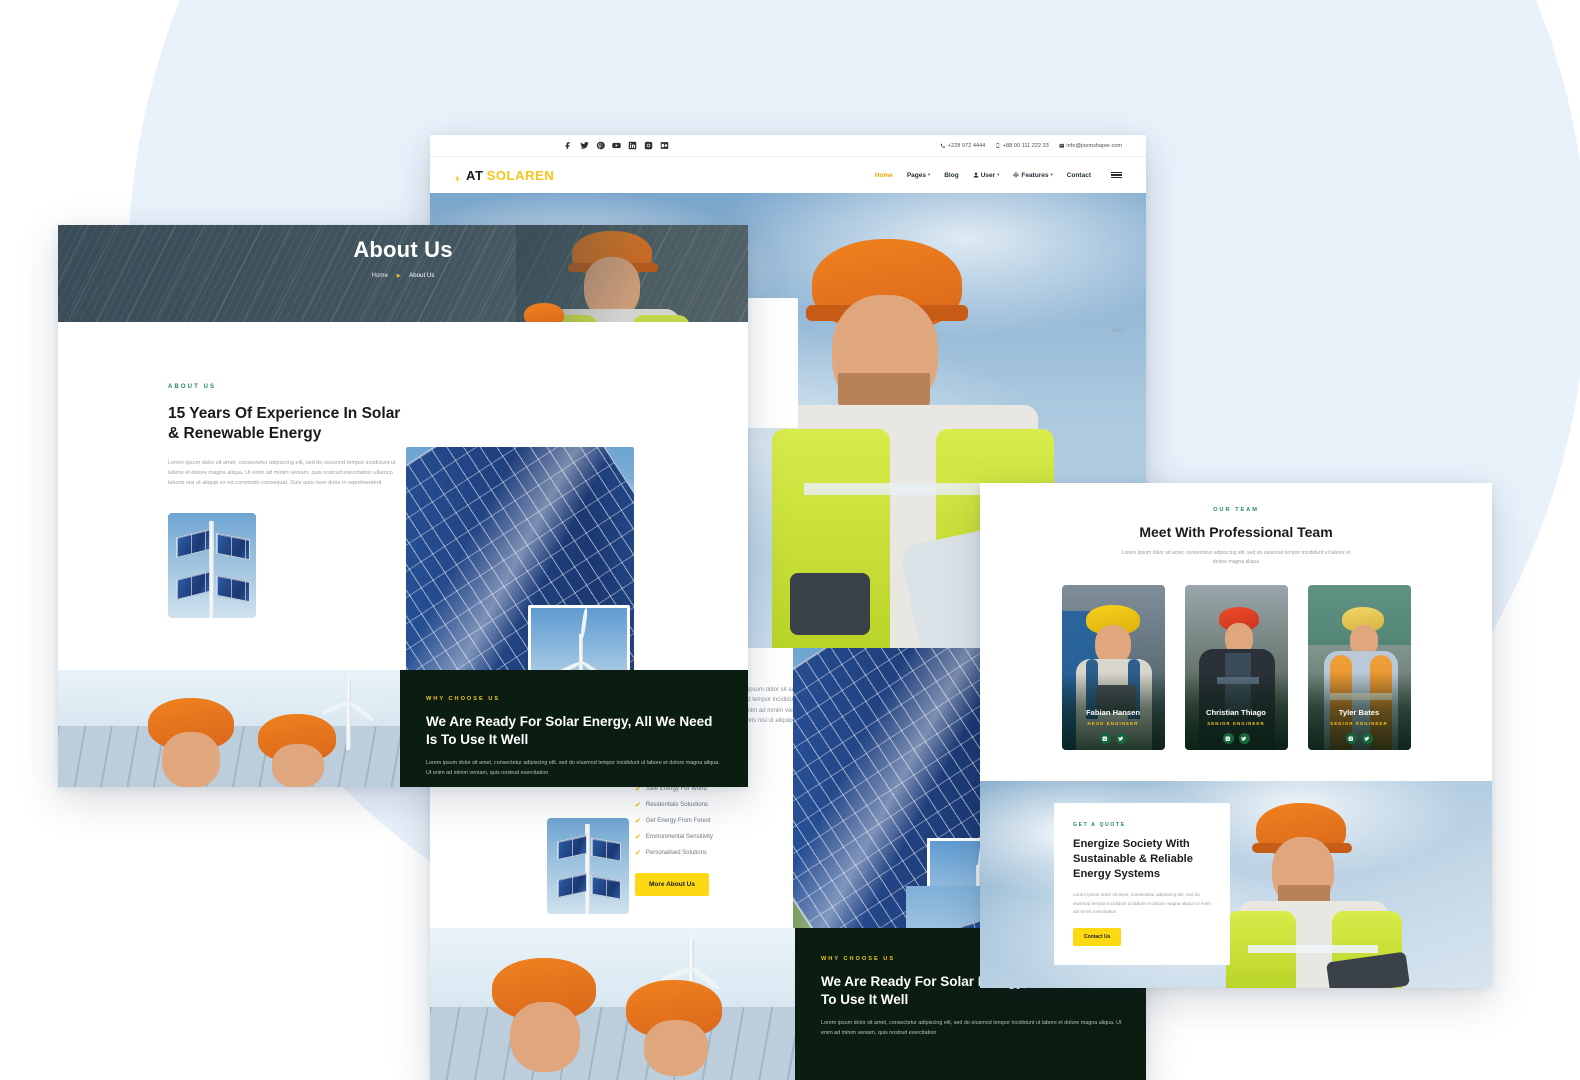 The width and height of the screenshot is (1580, 1080). I want to click on nav-item-blog-label: Blog, so click(951, 175).